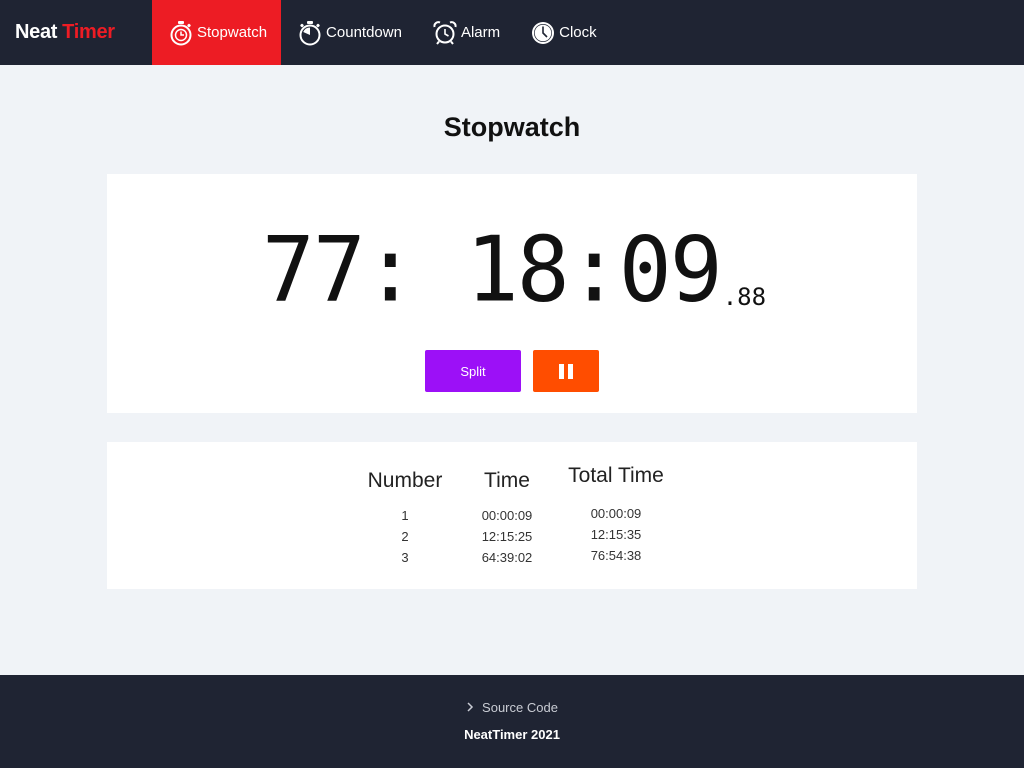 Image resolution: width=1024 pixels, height=768 pixels. I want to click on time-display: 77: 18:09 .88, so click(512, 269).